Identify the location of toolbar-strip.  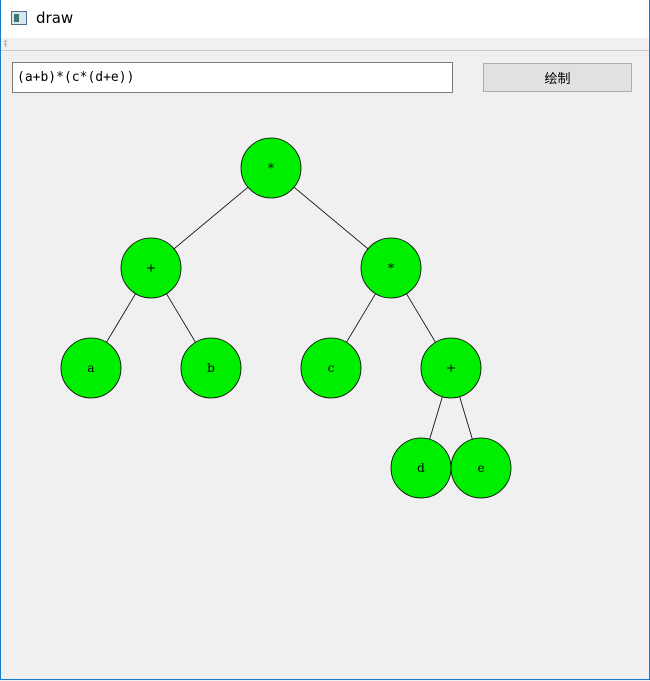
(325, 44).